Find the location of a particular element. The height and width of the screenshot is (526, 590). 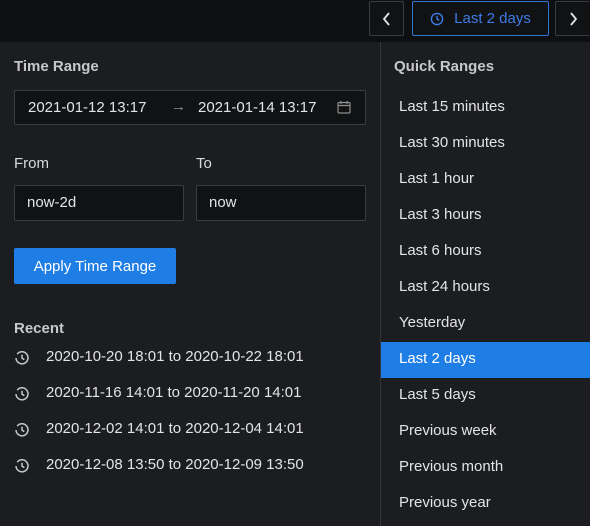

quick-range-item: Last 1 hour is located at coordinates (485, 180).